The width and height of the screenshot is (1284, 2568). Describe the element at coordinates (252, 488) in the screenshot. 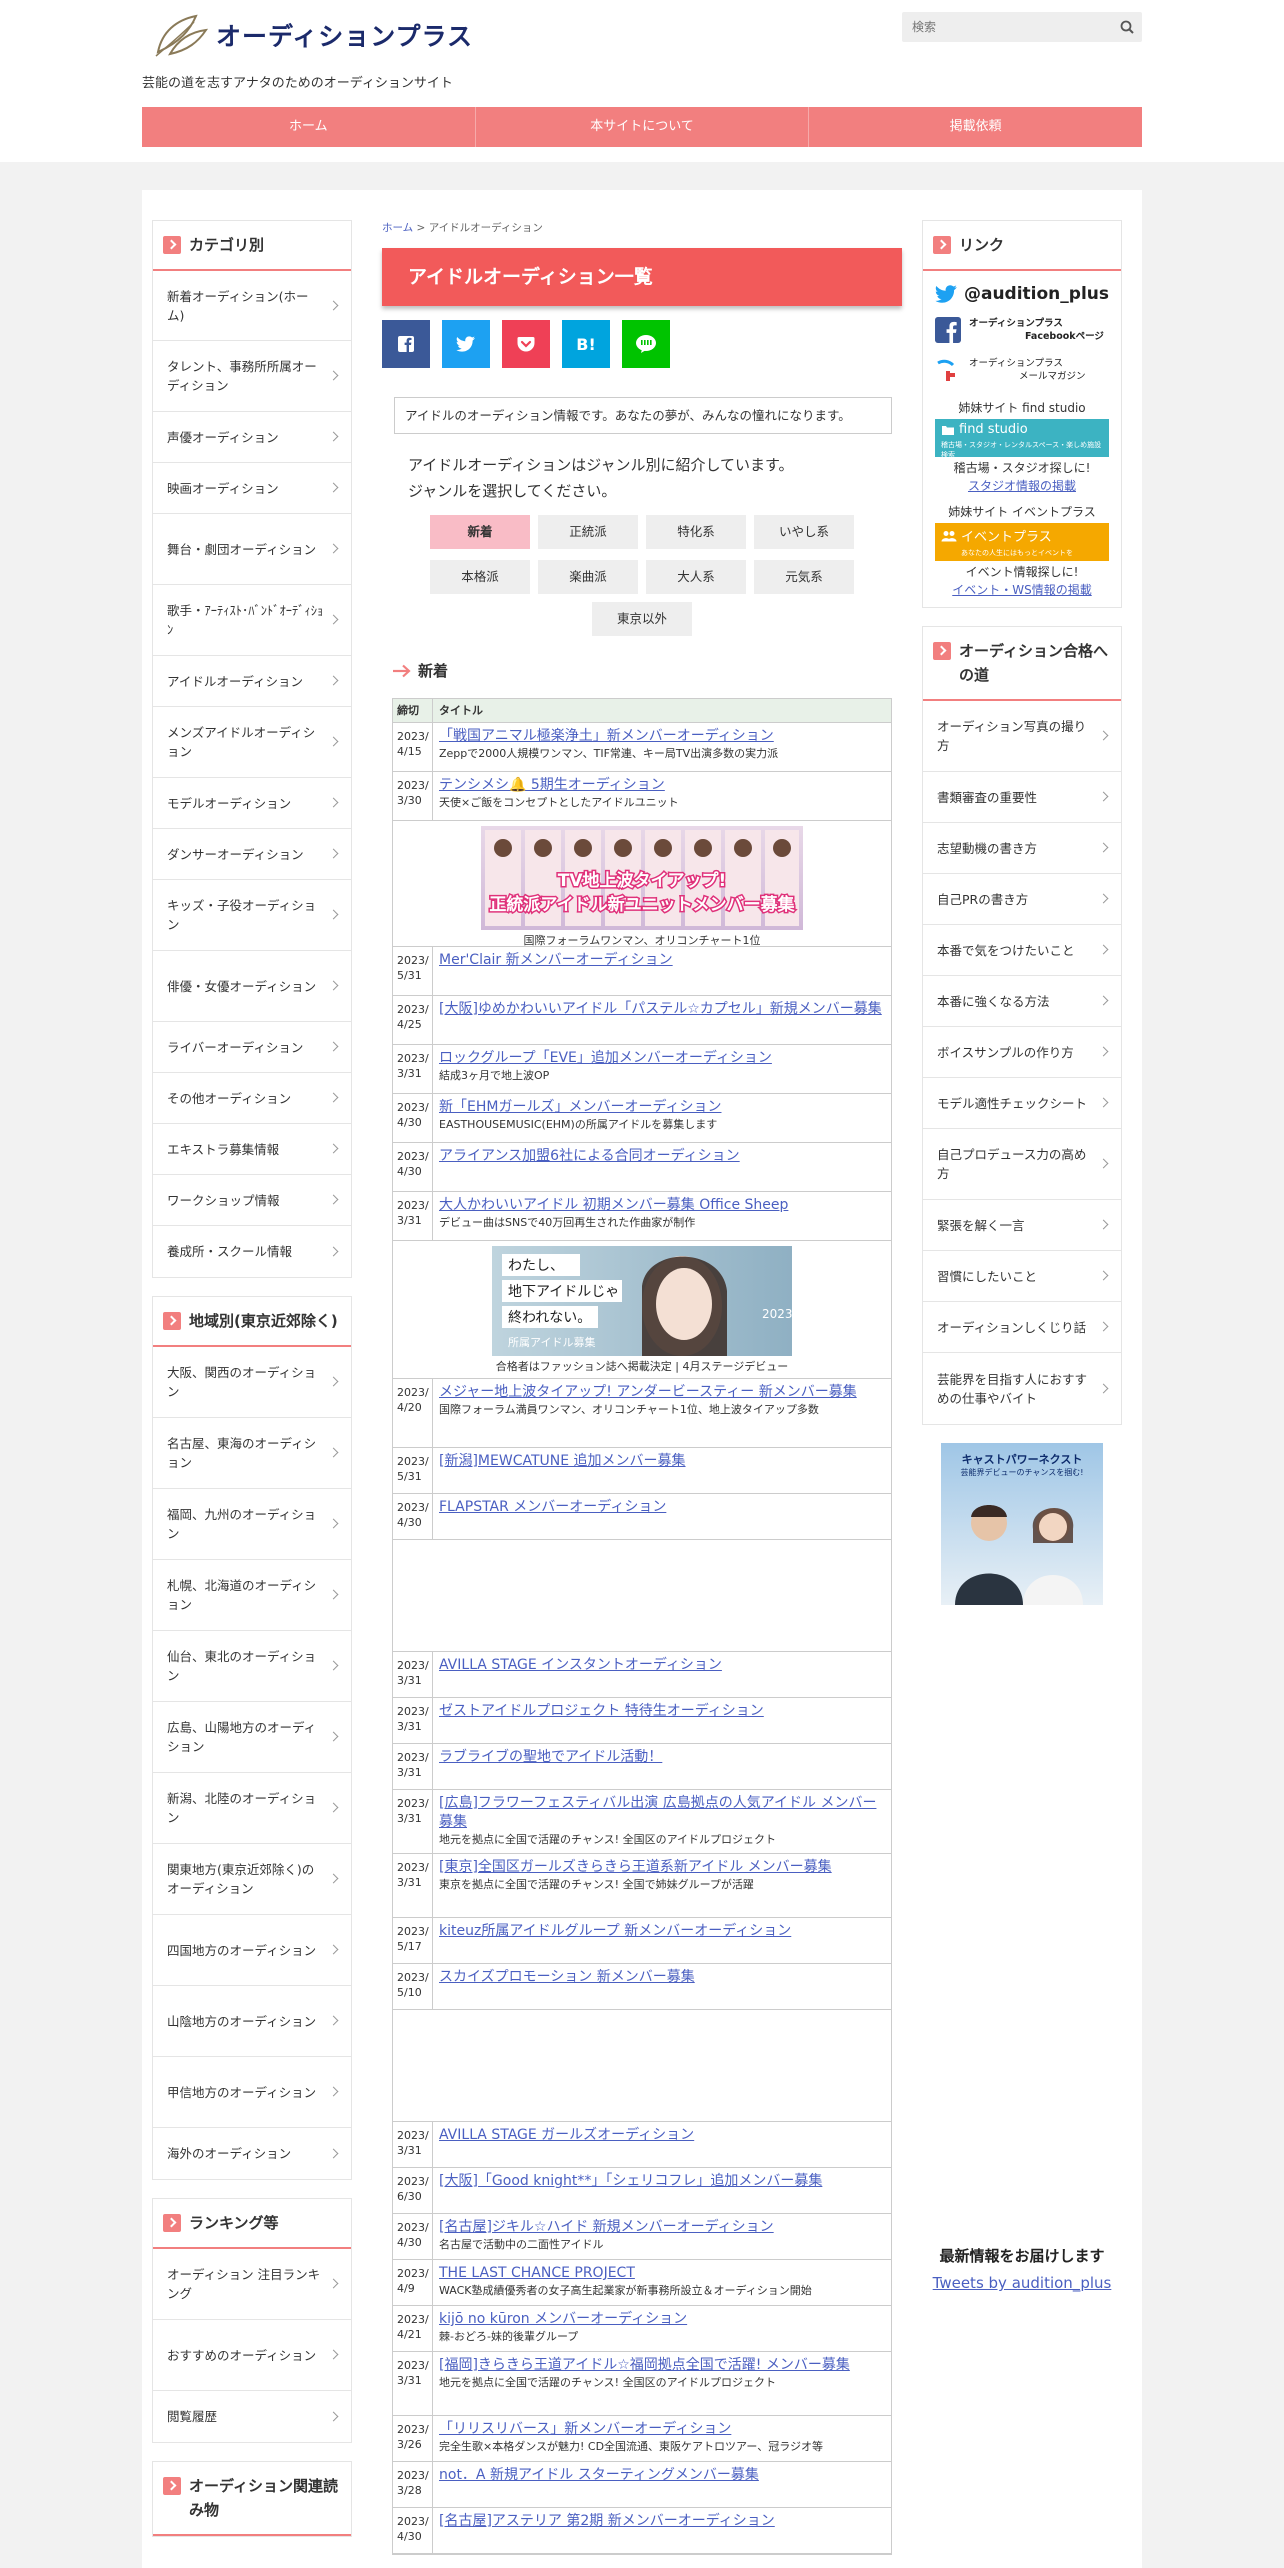

I see `category-item: 映画オーディション` at that location.